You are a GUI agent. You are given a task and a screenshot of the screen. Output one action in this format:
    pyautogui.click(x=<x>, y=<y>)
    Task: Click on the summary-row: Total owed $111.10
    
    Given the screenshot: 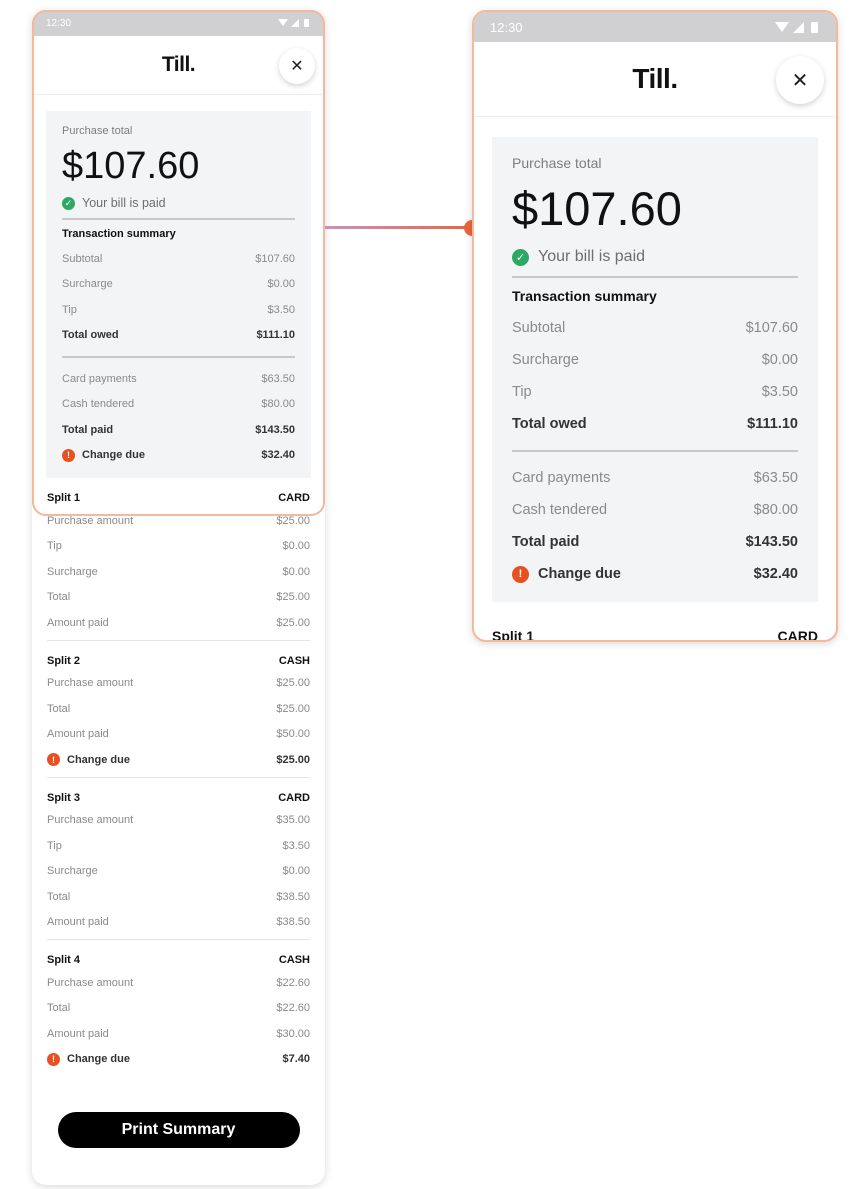 What is the action you would take?
    pyautogui.click(x=655, y=424)
    